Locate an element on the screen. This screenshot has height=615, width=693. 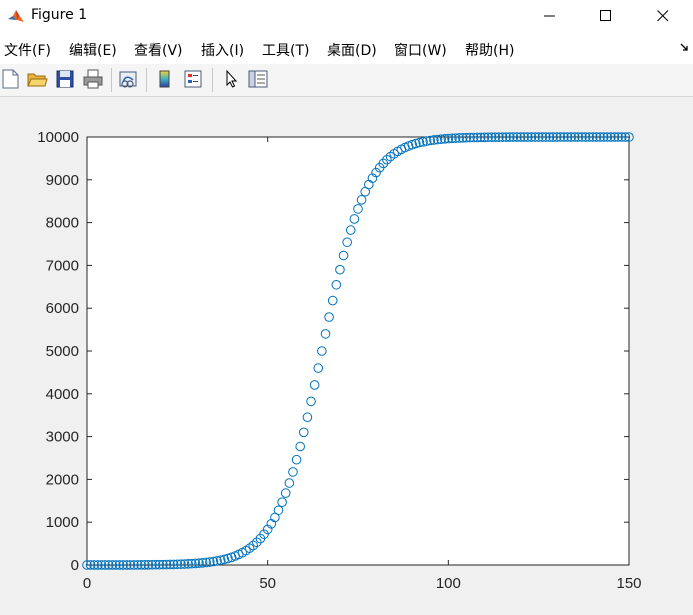
link-plot-icon is located at coordinates (128, 79).